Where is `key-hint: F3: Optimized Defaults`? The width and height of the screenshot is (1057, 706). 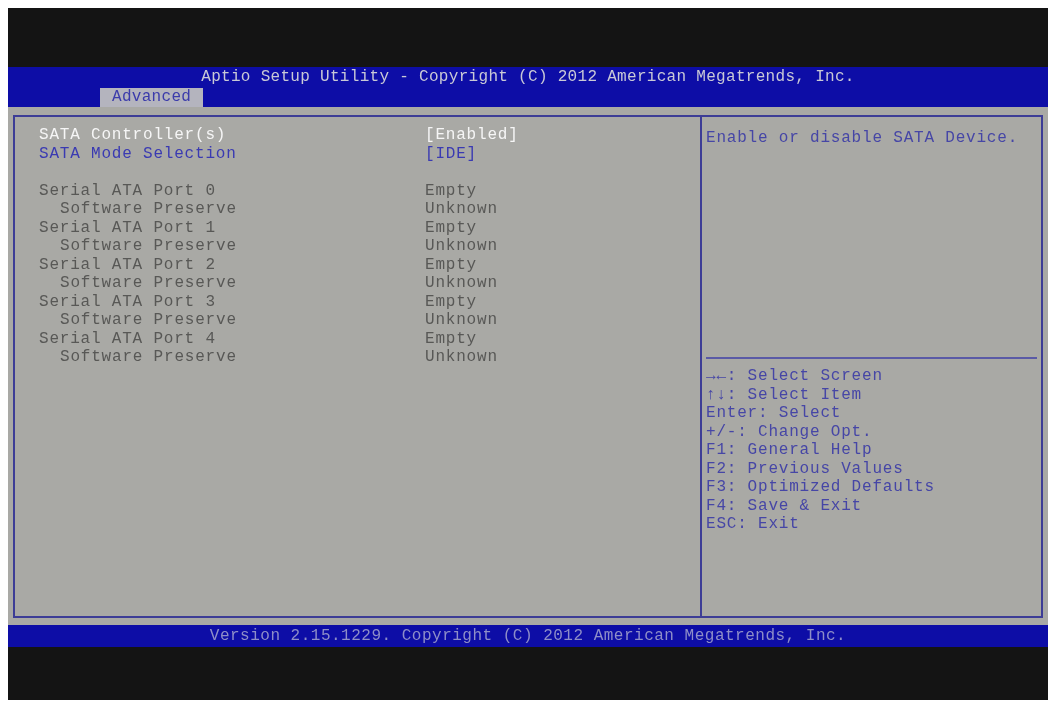 key-hint: F3: Optimized Defaults is located at coordinates (820, 487).